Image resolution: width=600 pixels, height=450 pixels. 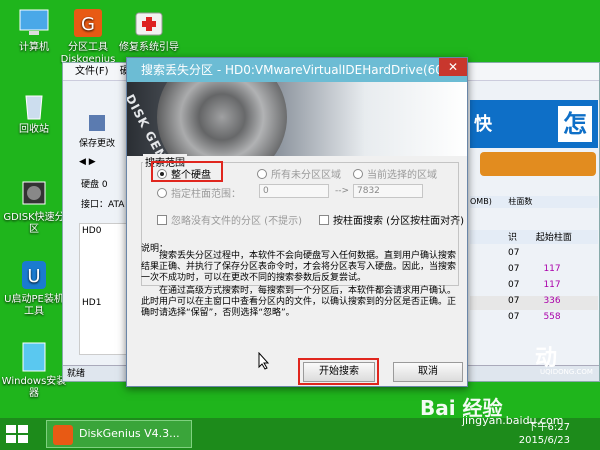 What do you see at coordinates (34, 105) in the screenshot?
I see `recycle-bin-icon` at bounding box center [34, 105].